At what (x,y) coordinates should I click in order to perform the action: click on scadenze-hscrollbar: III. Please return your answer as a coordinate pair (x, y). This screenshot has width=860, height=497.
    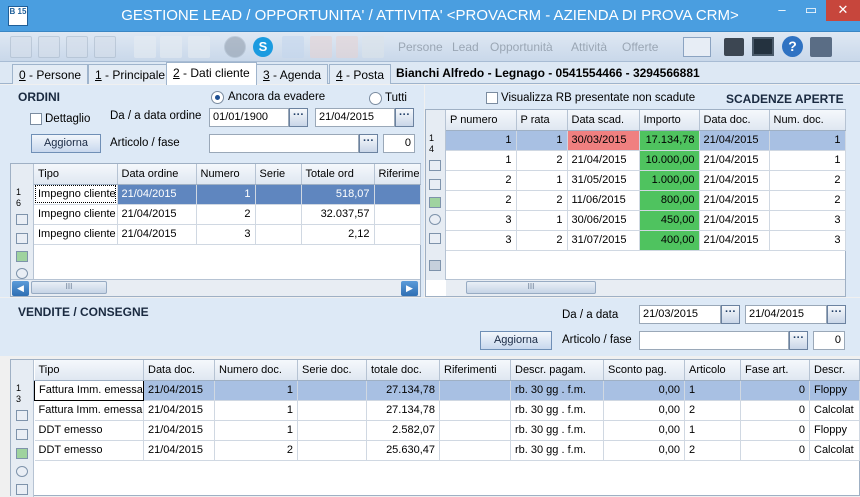
    Looking at the image, I should click on (645, 287).